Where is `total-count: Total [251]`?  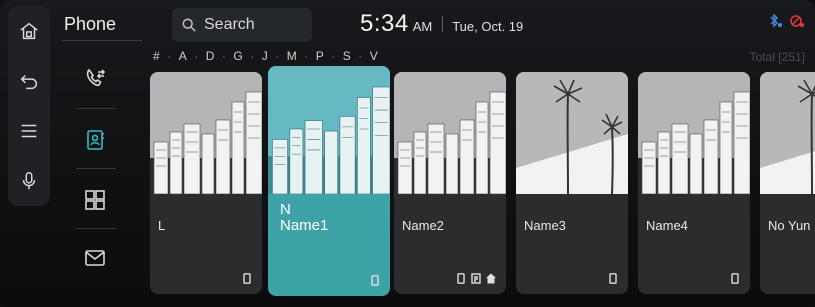 total-count: Total [251] is located at coordinates (777, 57).